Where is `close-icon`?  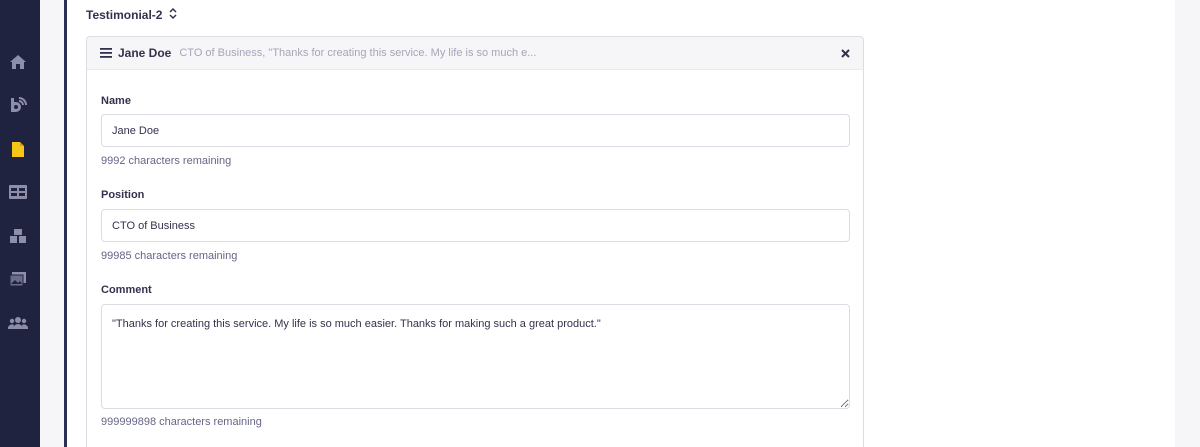 close-icon is located at coordinates (845, 53).